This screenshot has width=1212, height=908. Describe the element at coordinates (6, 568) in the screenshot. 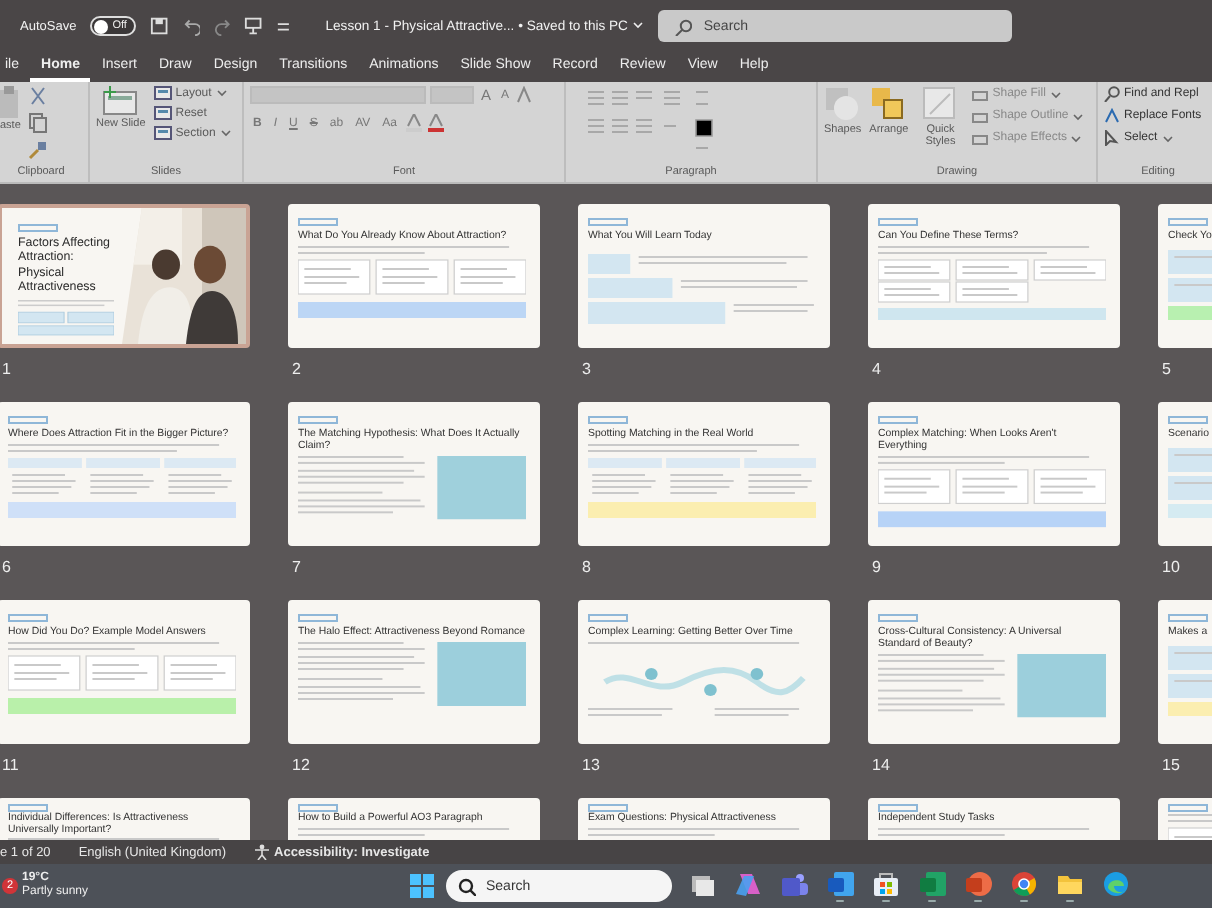

I see `slide-number: 6` at that location.